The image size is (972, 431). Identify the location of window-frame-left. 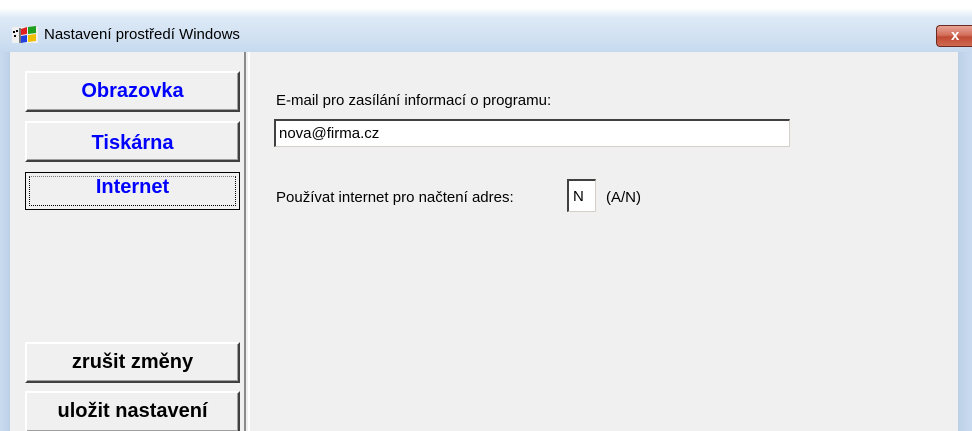
(5, 241).